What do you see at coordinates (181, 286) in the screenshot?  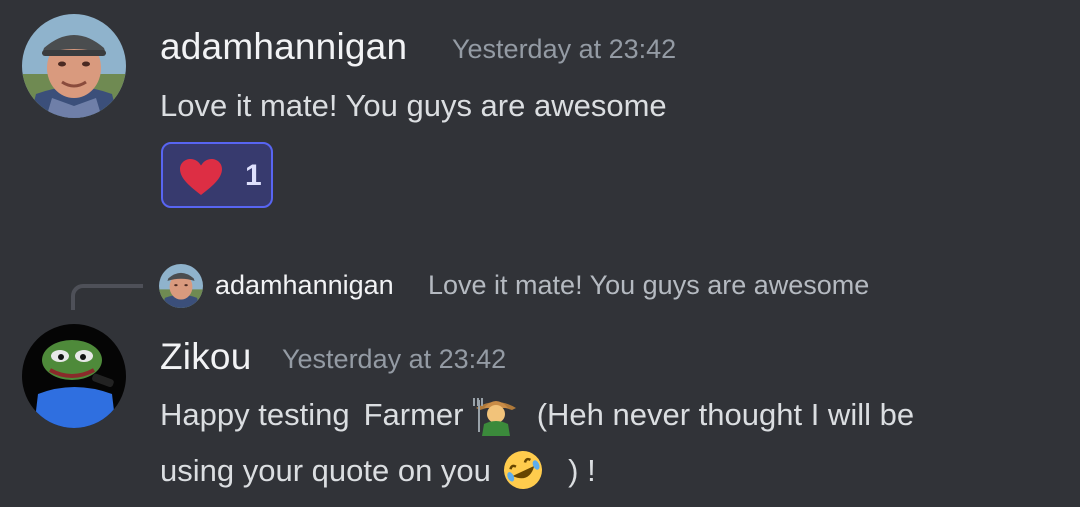 I see `reply-avatar` at bounding box center [181, 286].